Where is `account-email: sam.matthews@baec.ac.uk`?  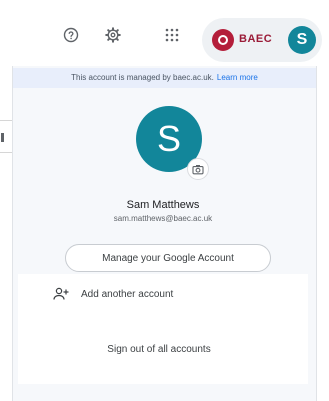 account-email: sam.matthews@baec.ac.uk is located at coordinates (163, 218).